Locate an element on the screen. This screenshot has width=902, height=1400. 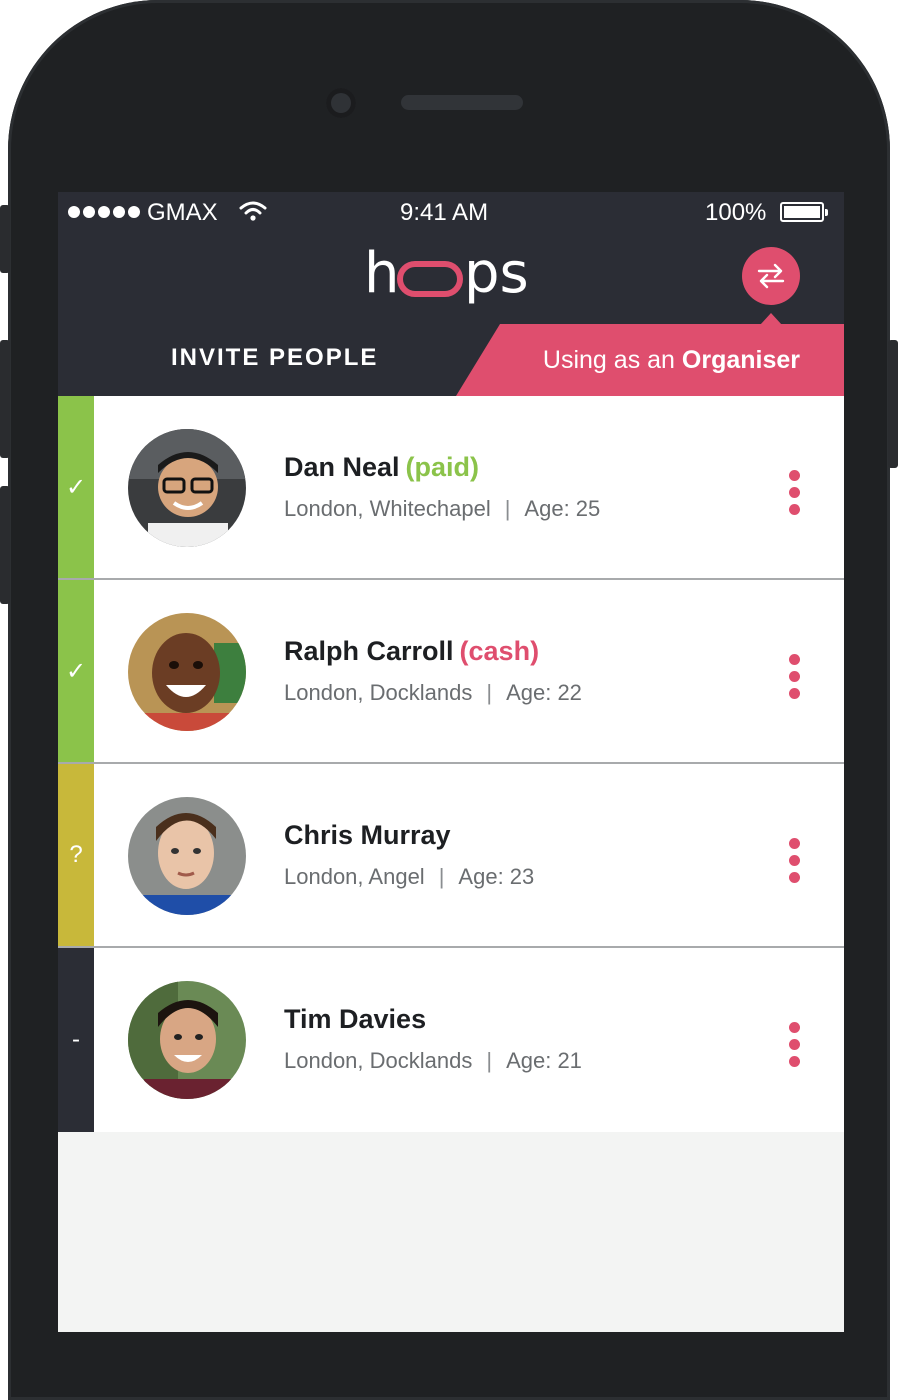
battery-percentage: 100% is located at coordinates (736, 212).